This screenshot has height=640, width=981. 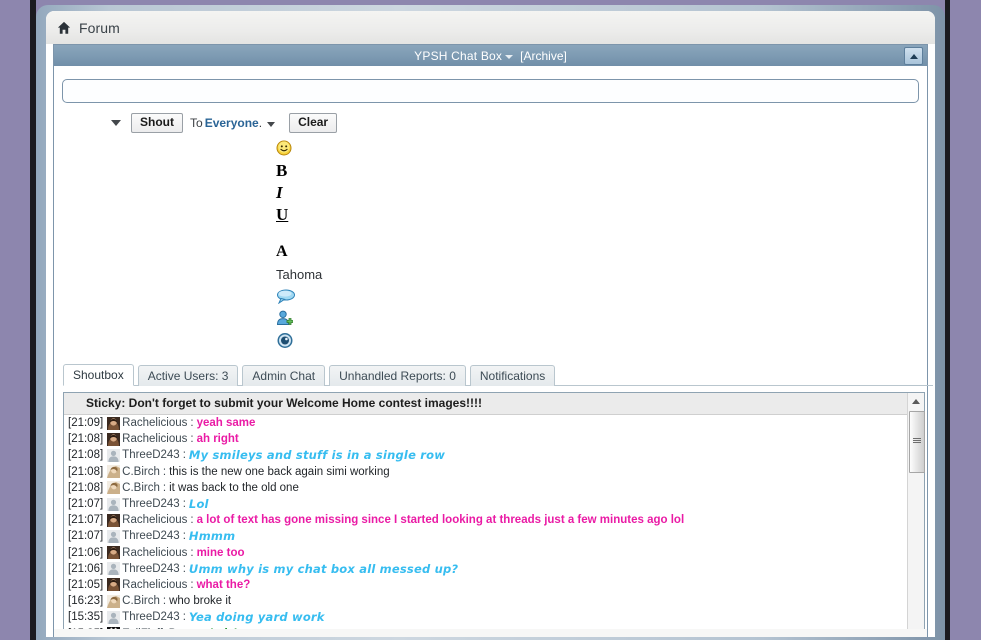 I want to click on font-family-select: Tahoma, so click(x=336, y=274).